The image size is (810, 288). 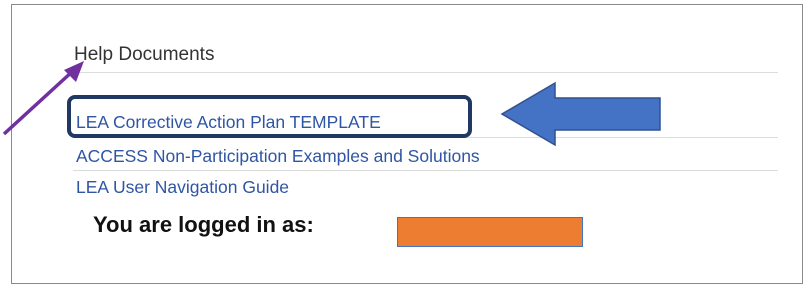 What do you see at coordinates (580, 114) in the screenshot?
I see `arrow-left-icon` at bounding box center [580, 114].